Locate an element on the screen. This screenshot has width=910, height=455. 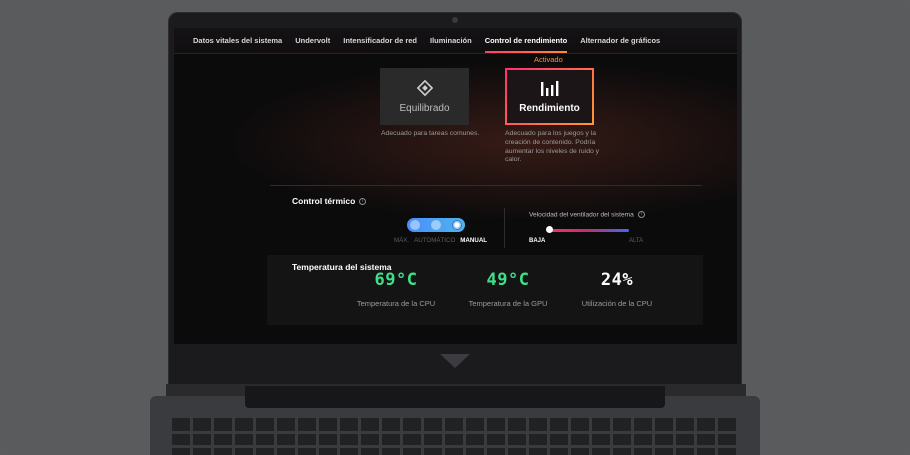
thermal-mode-manual-dot is located at coordinates (457, 225).